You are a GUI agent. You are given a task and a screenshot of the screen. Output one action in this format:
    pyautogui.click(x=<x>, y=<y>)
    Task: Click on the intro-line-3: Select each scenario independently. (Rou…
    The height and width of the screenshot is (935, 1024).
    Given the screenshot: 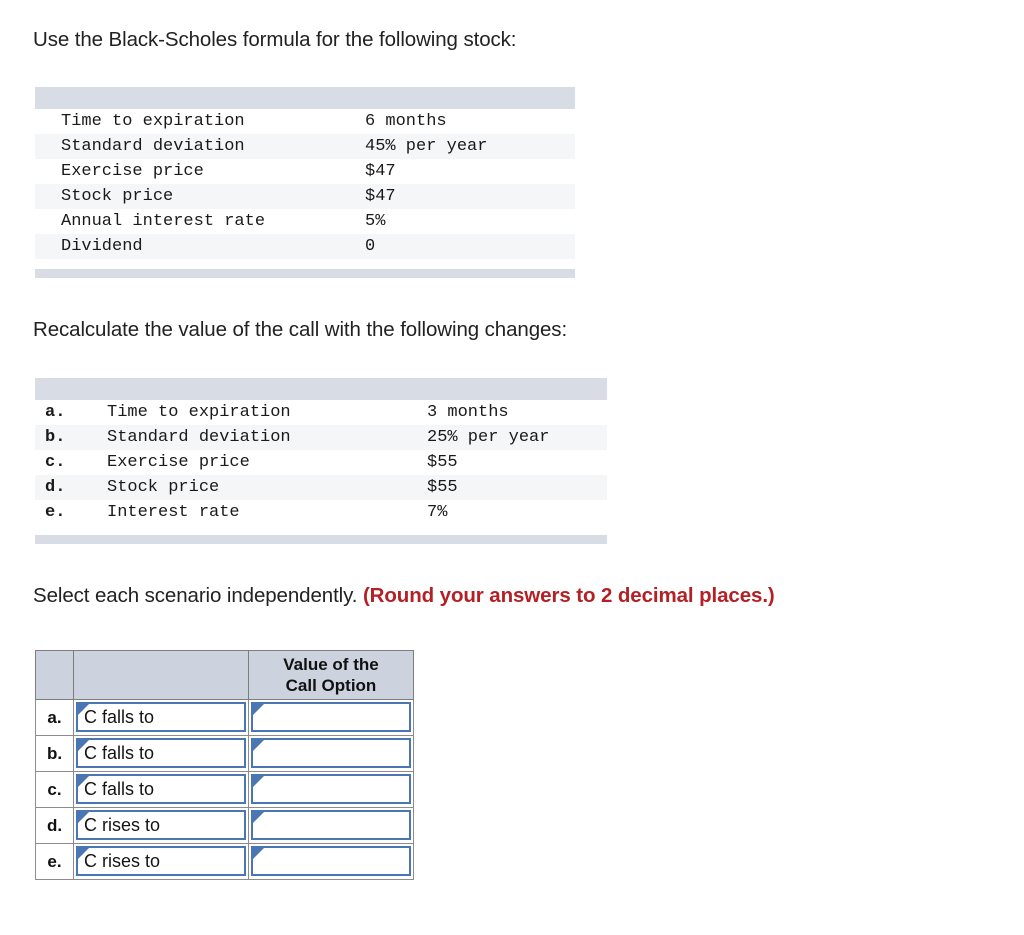 What is the action you would take?
    pyautogui.click(x=404, y=596)
    